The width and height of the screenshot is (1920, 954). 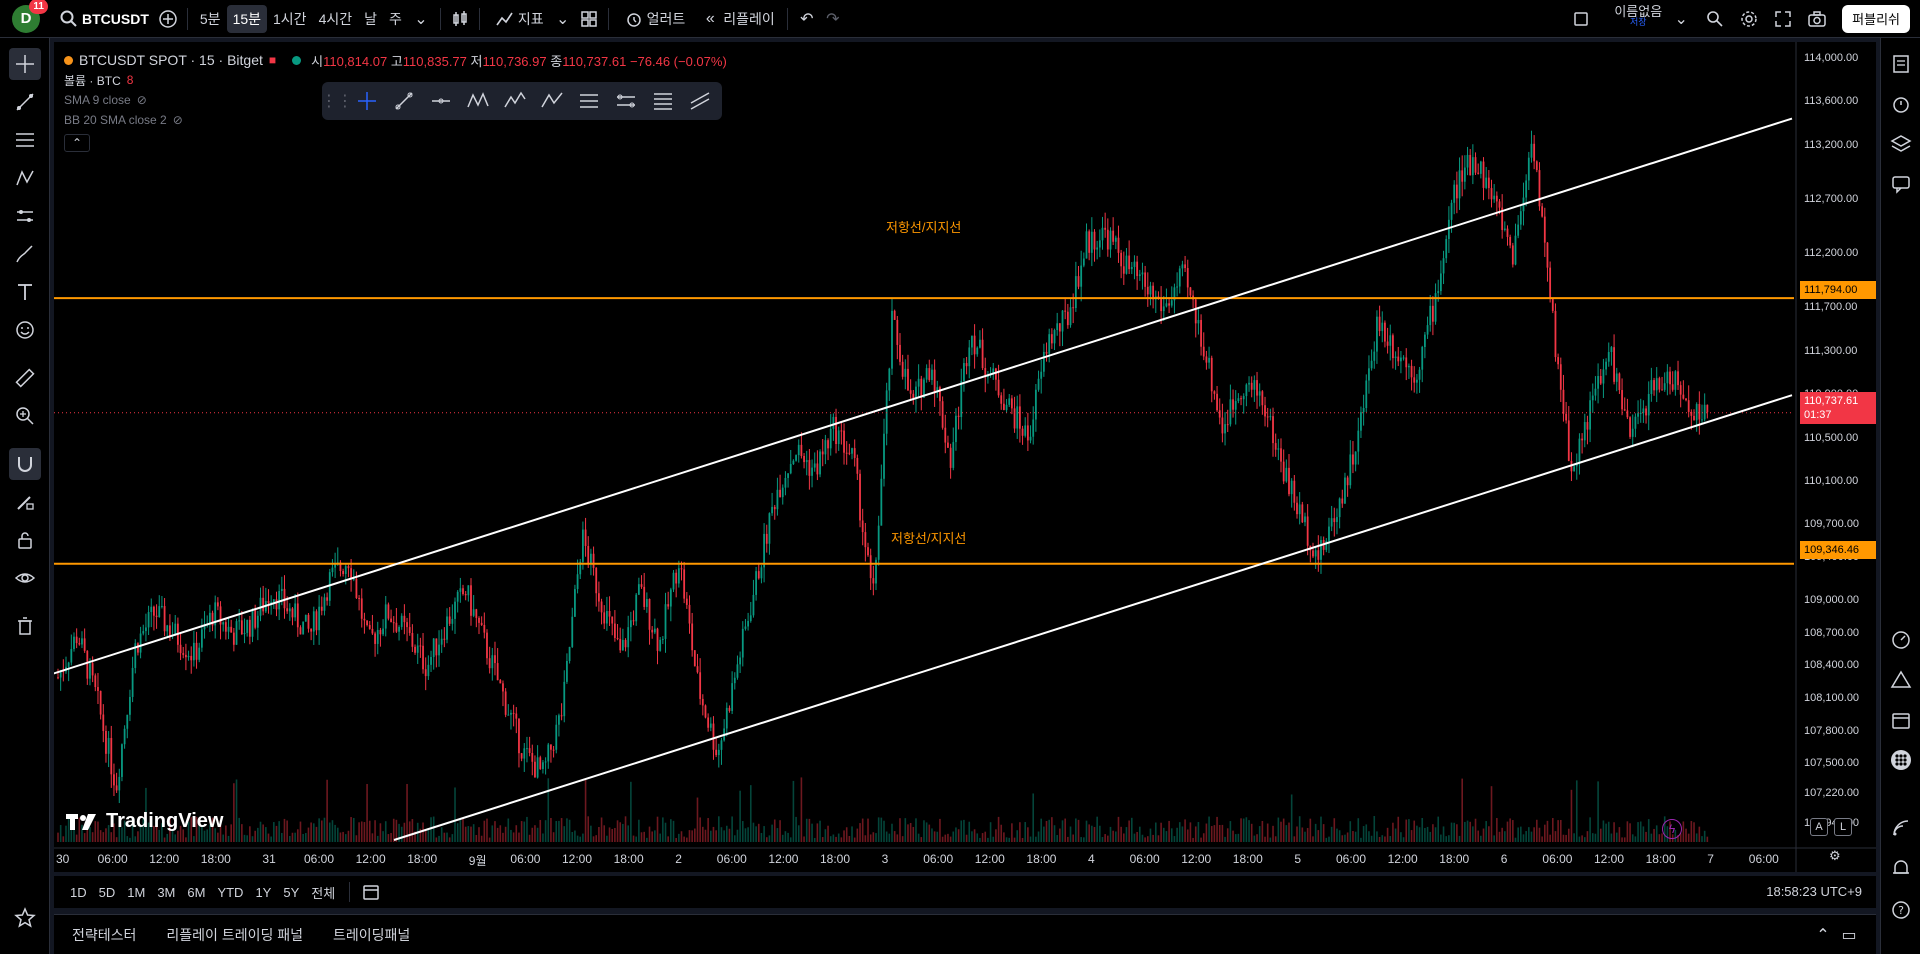 I want to click on range-5y: 5Y, so click(x=291, y=892).